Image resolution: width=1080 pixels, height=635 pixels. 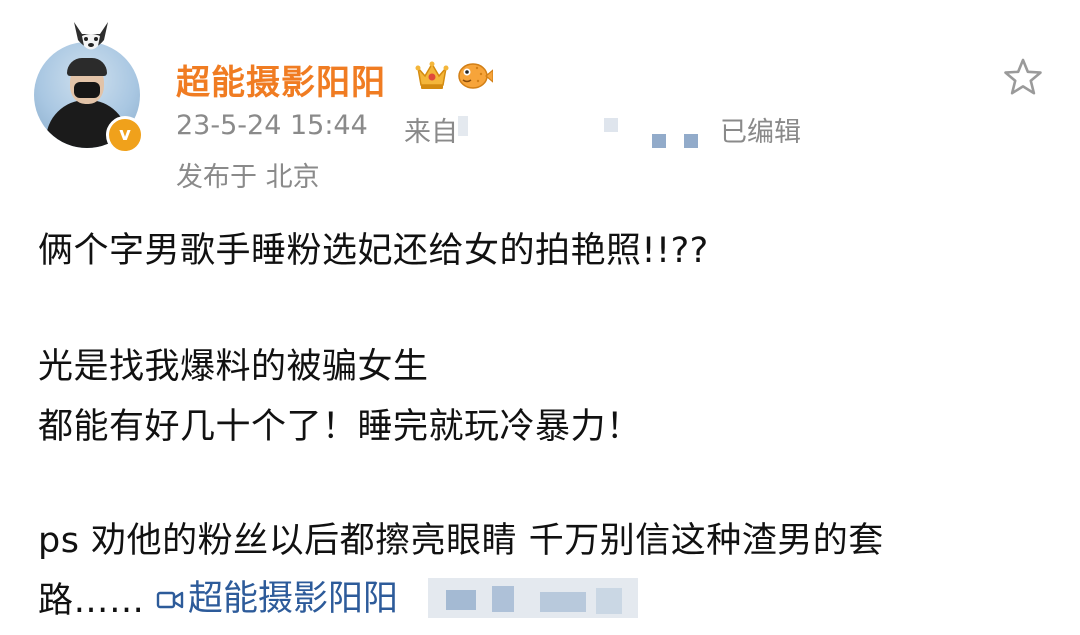 I want to click on video-camera-icon, so click(x=170, y=600).